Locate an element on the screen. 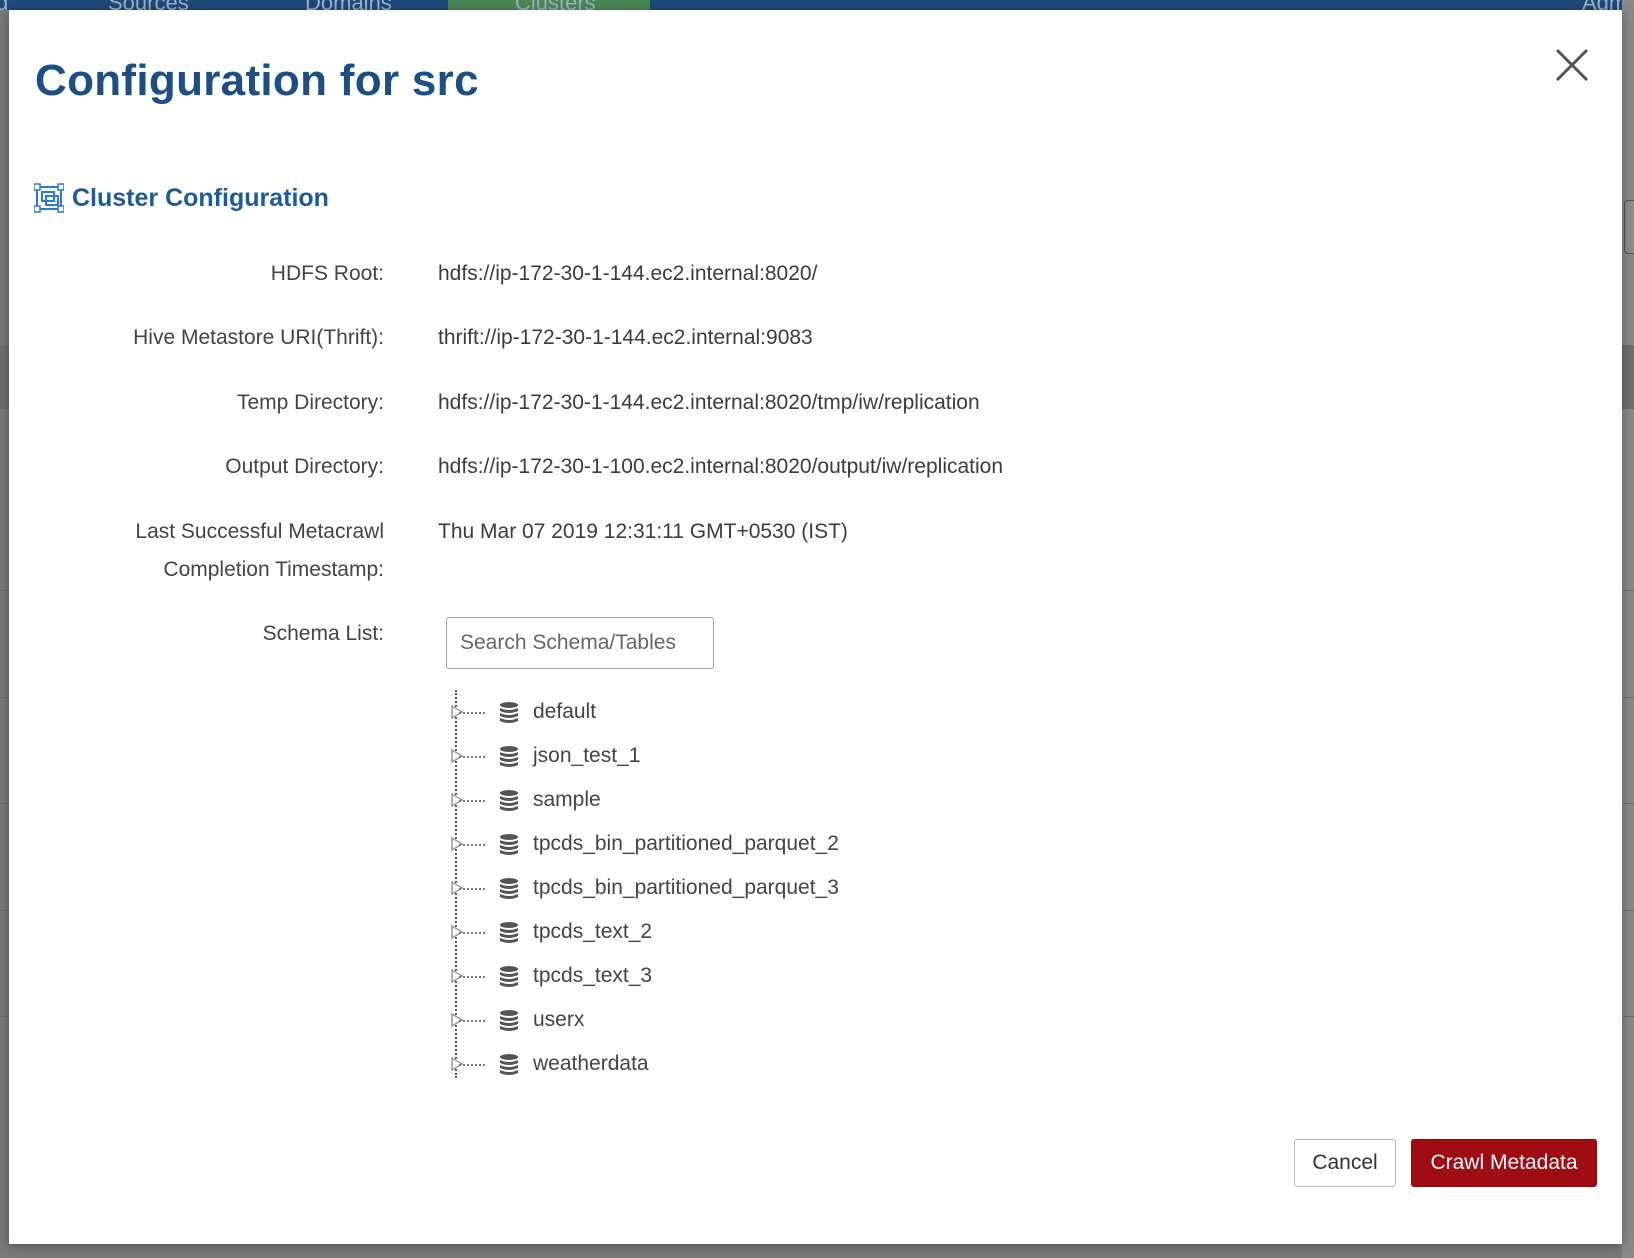 This screenshot has height=1258, width=1634. close-icon is located at coordinates (1572, 65).